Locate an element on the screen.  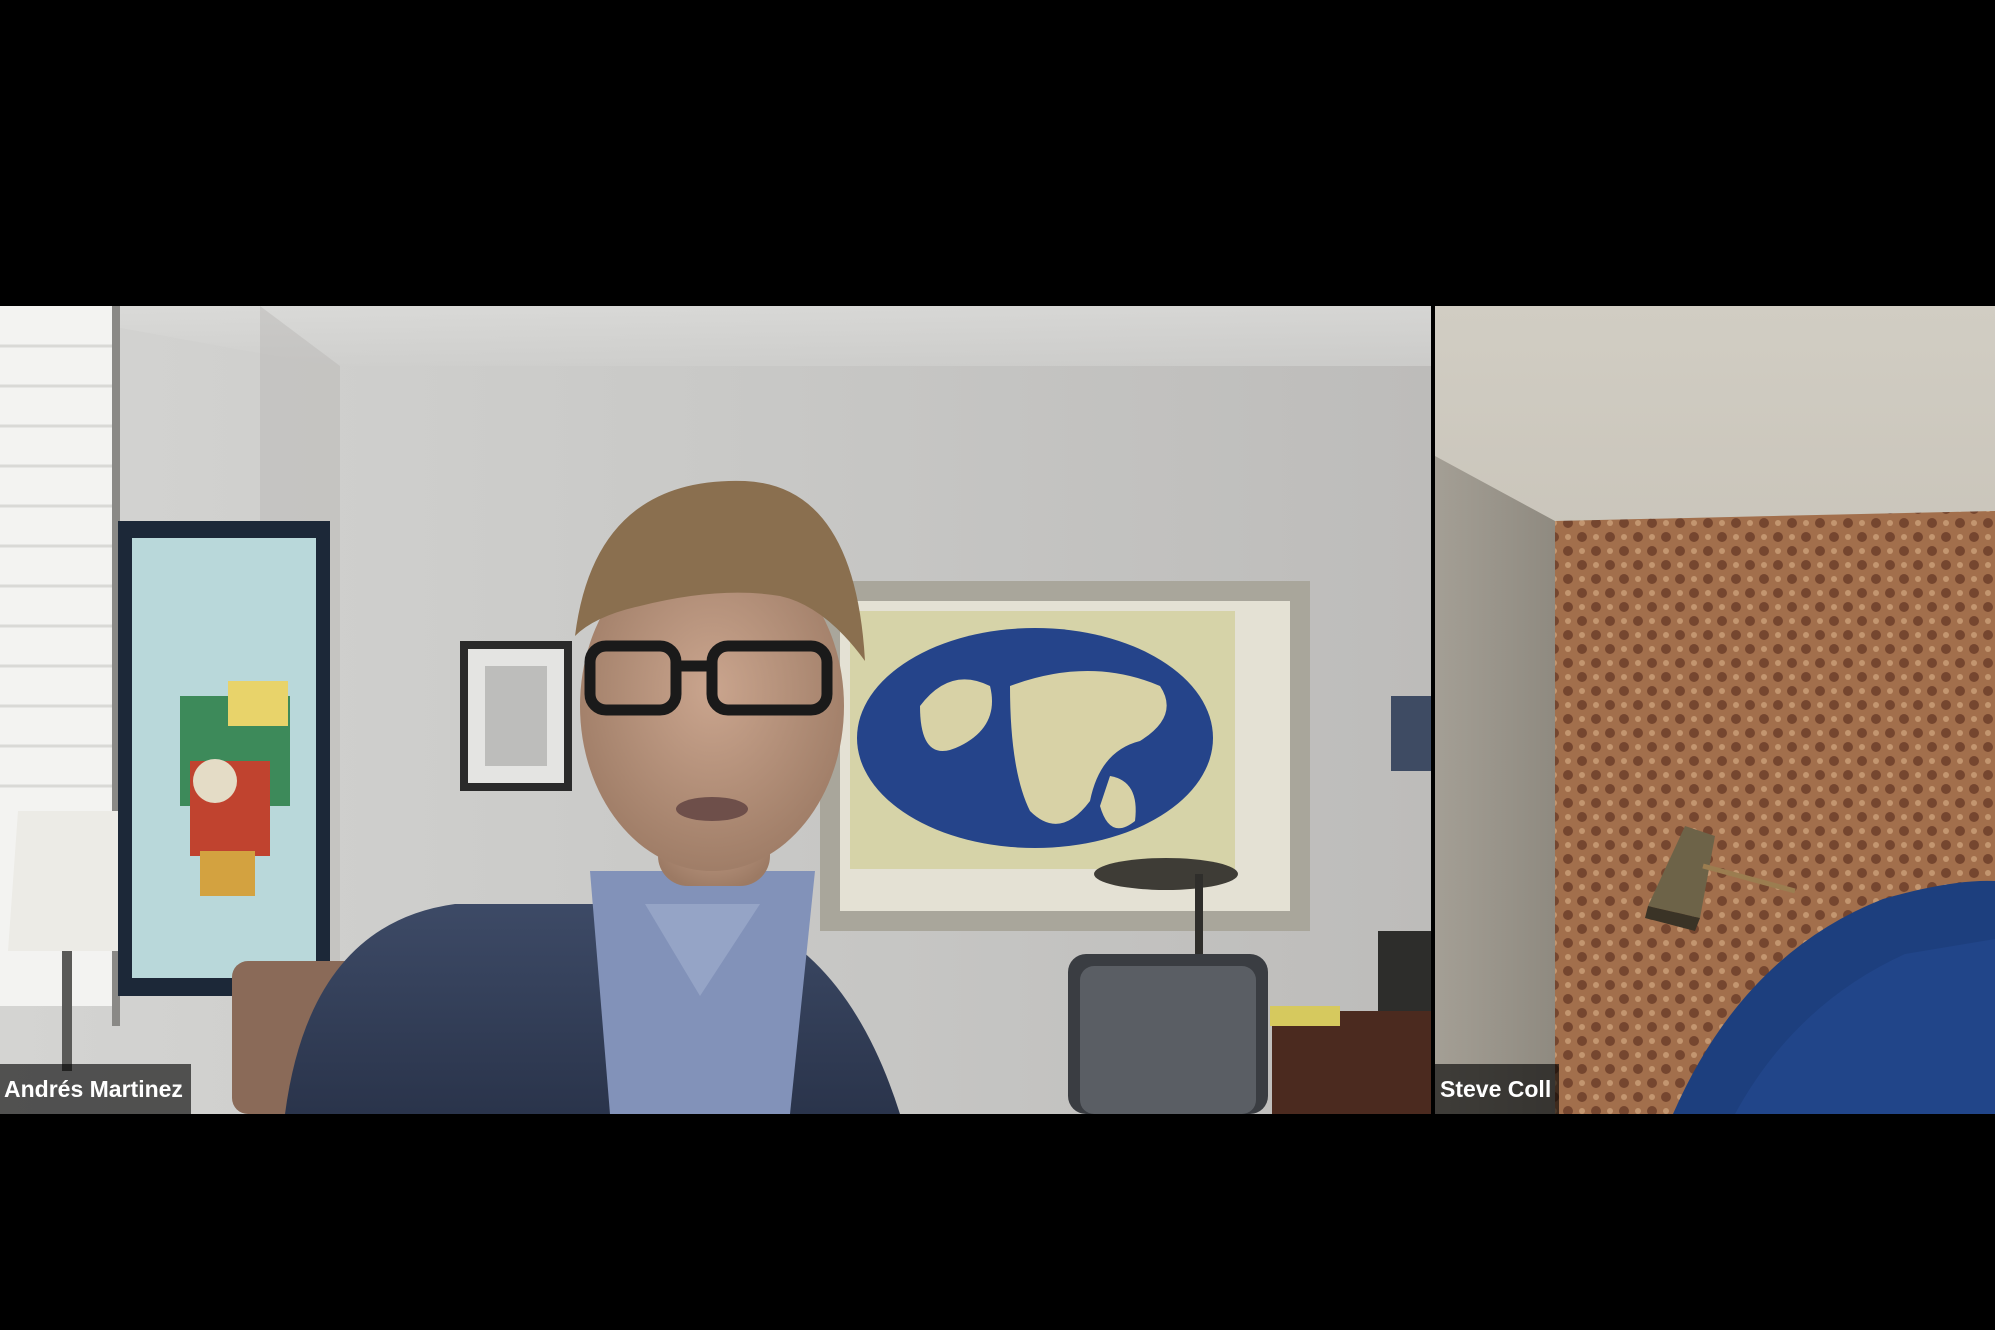
participant-name-tag: Andrés Martinez is located at coordinates (95, 1089).